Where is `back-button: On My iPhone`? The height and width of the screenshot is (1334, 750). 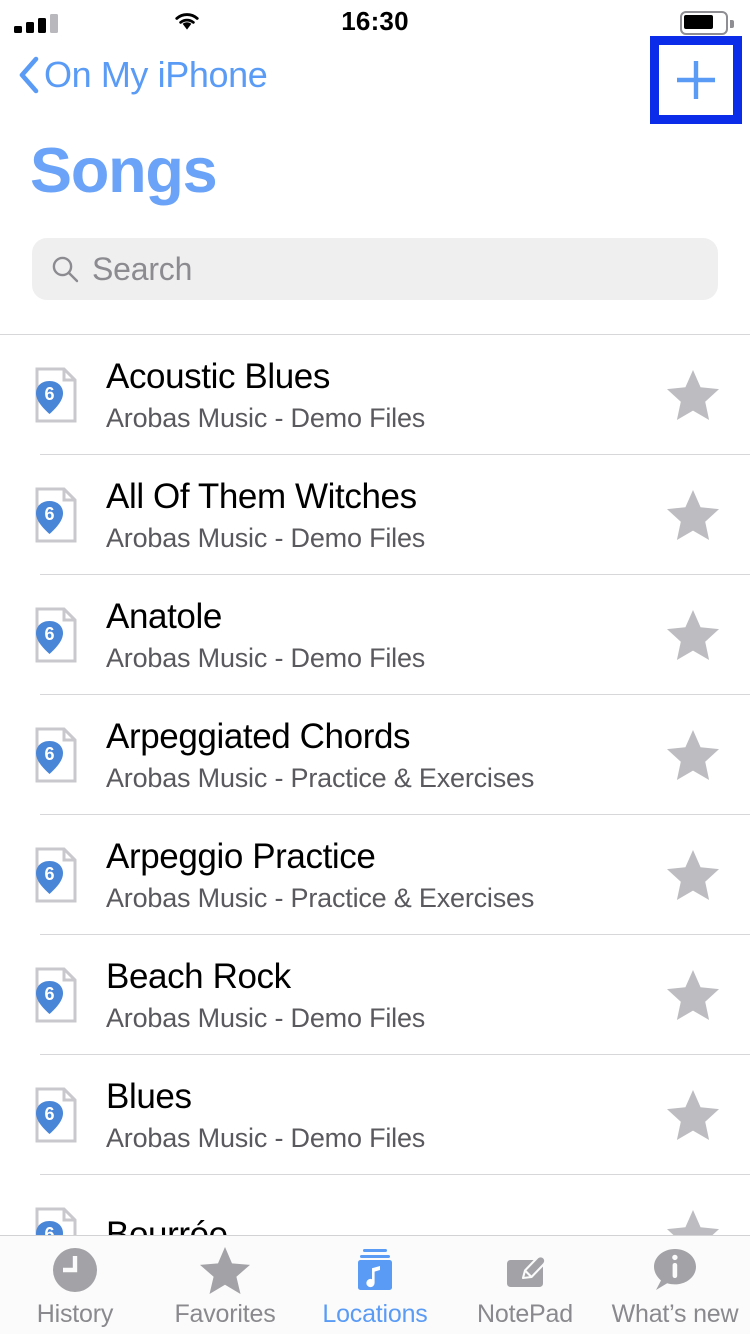 back-button: On My iPhone is located at coordinates (143, 74).